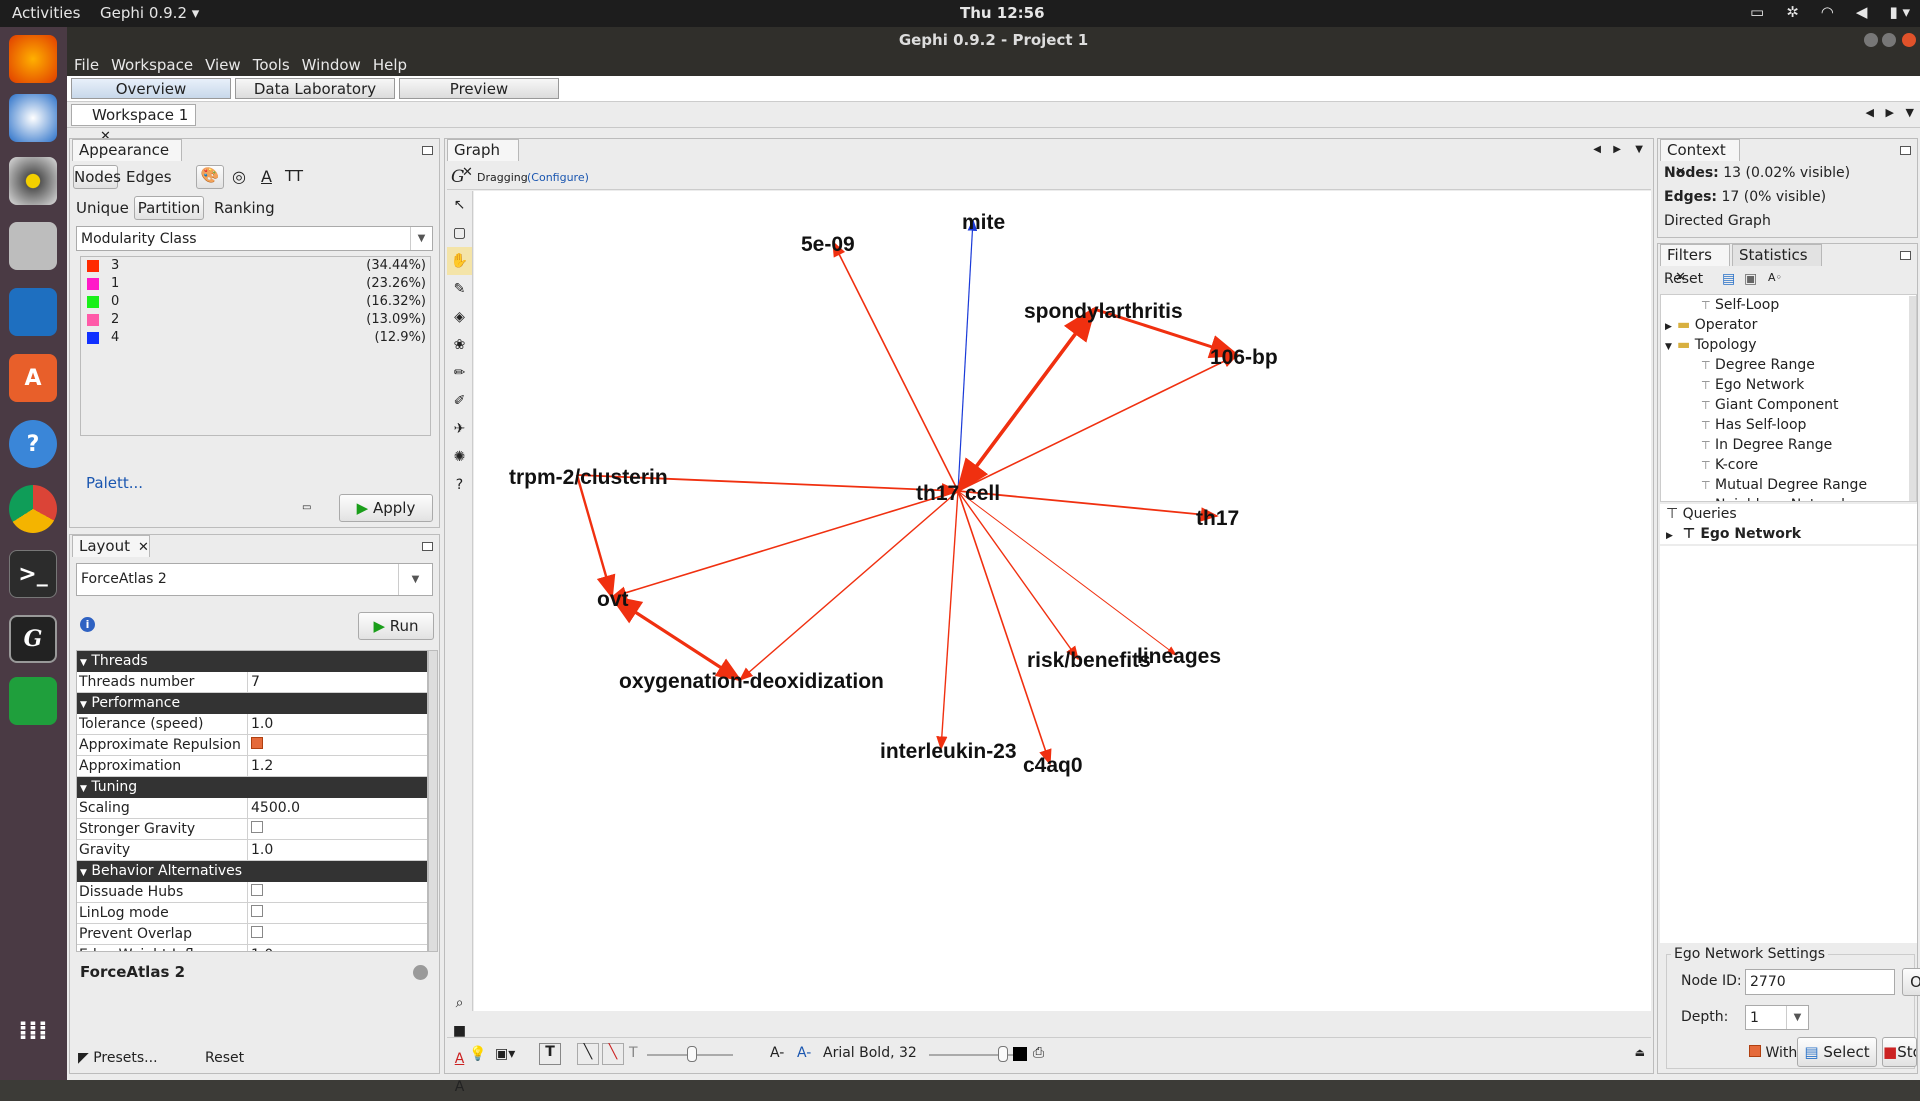 This screenshot has height=1101, width=1920. Describe the element at coordinates (252, 724) in the screenshot. I see `property-row: Tolerance (speed) 1.0` at that location.